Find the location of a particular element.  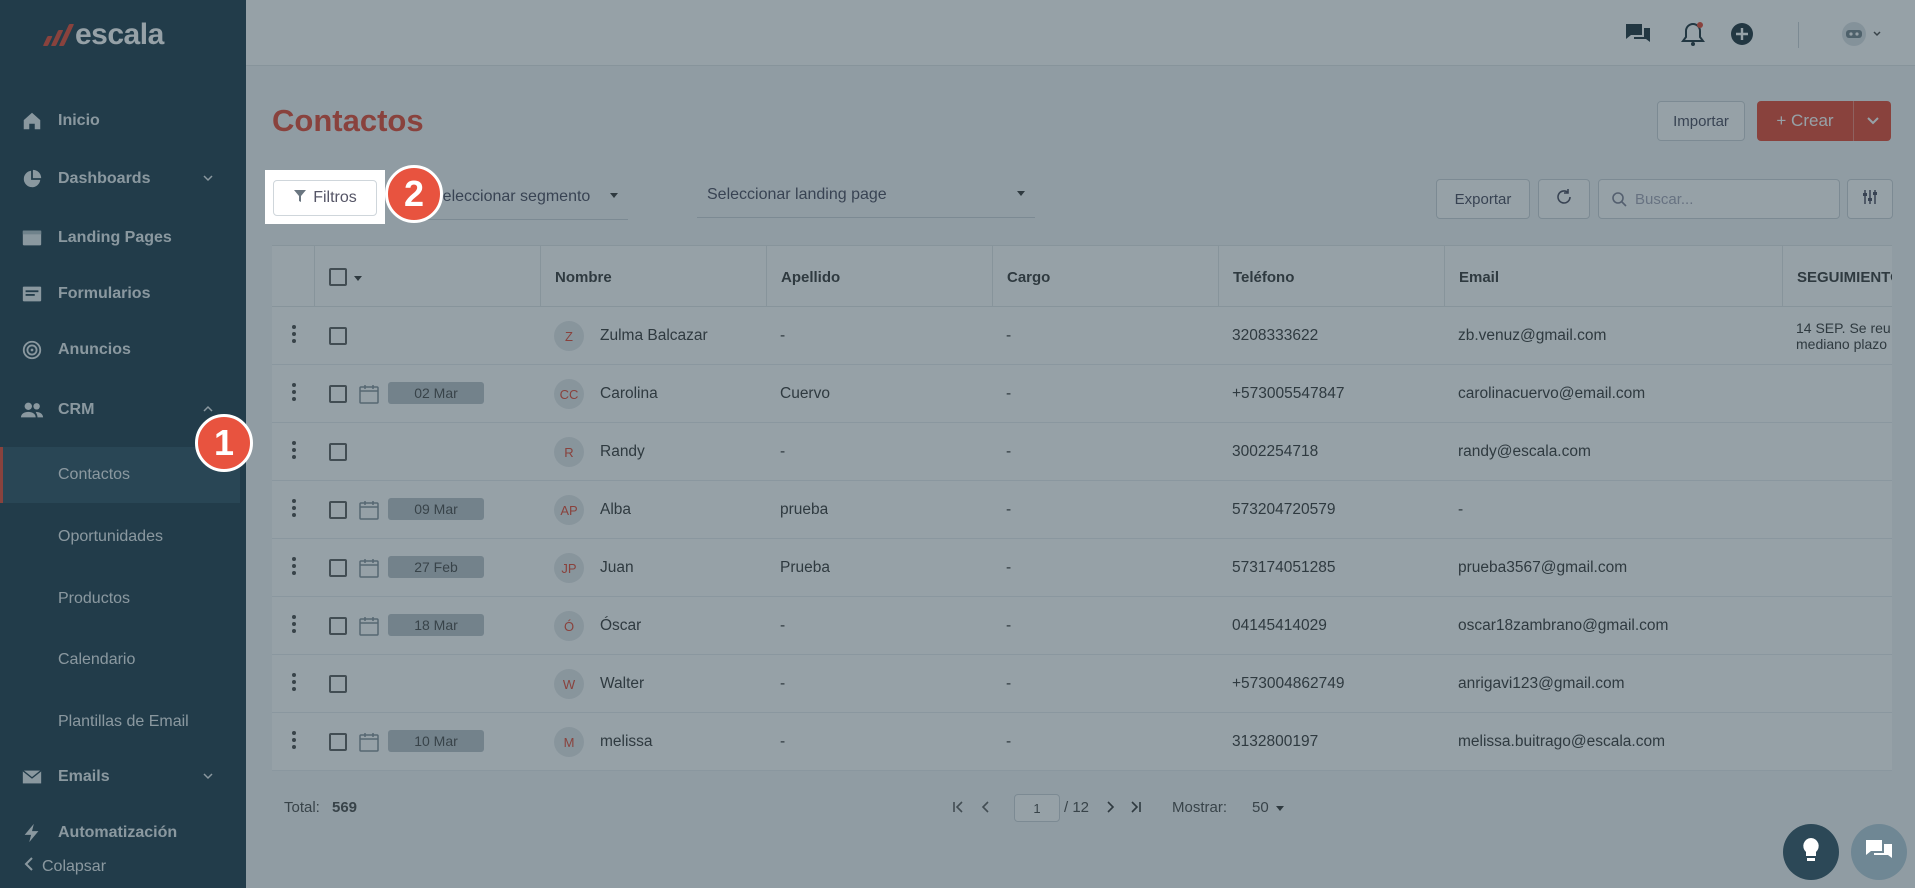

date-chip: 09 Mar is located at coordinates (436, 509).